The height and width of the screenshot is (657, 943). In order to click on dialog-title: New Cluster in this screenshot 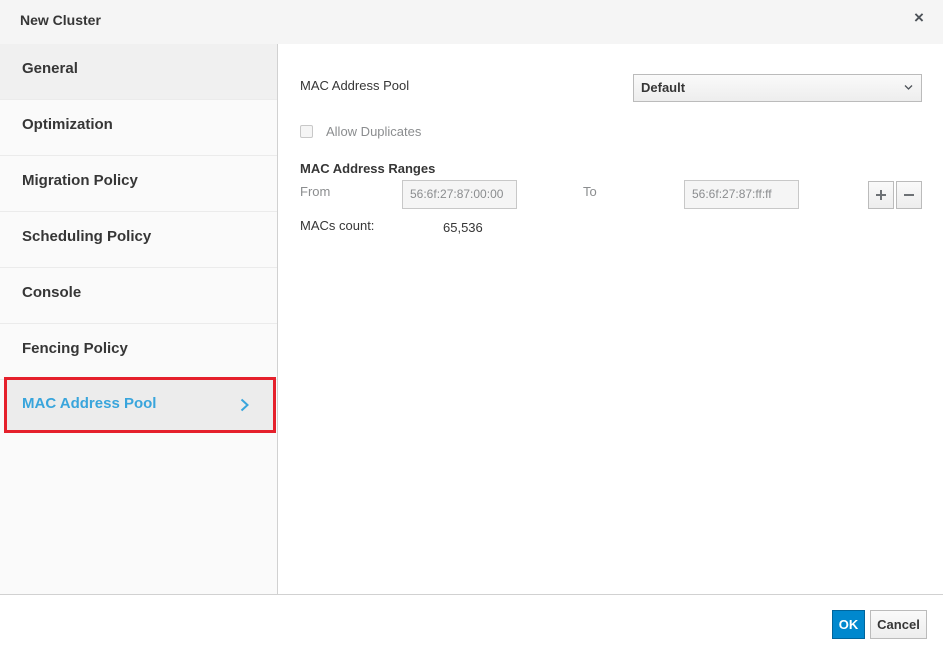, I will do `click(60, 20)`.